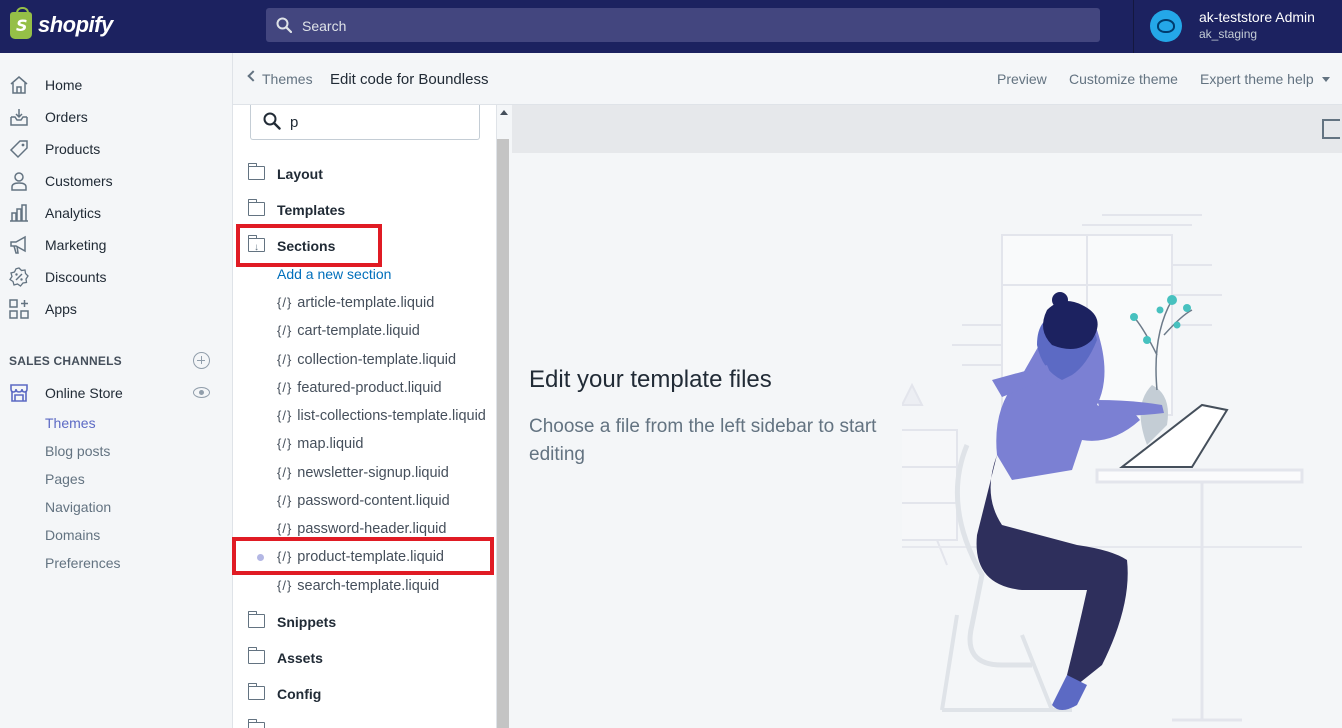  What do you see at coordinates (116, 213) in the screenshot?
I see `nav-analytics: Analytics` at bounding box center [116, 213].